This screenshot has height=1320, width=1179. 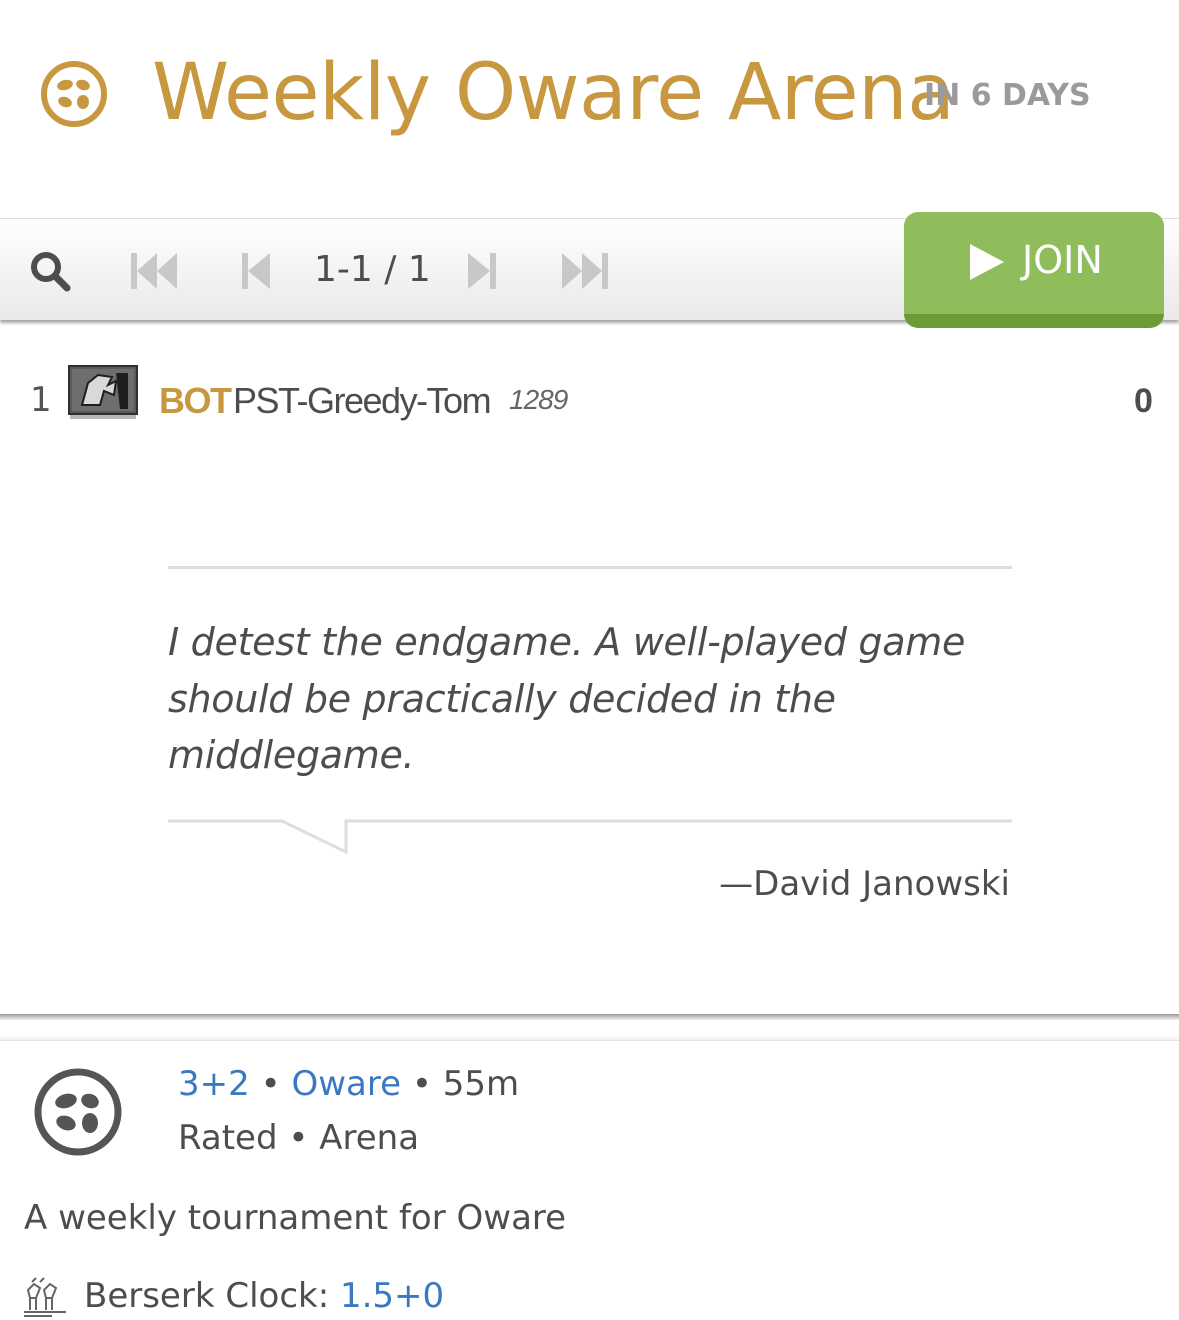 I want to click on tournament-setup: 3+2 • Oware • 55m, so click(x=348, y=1084).